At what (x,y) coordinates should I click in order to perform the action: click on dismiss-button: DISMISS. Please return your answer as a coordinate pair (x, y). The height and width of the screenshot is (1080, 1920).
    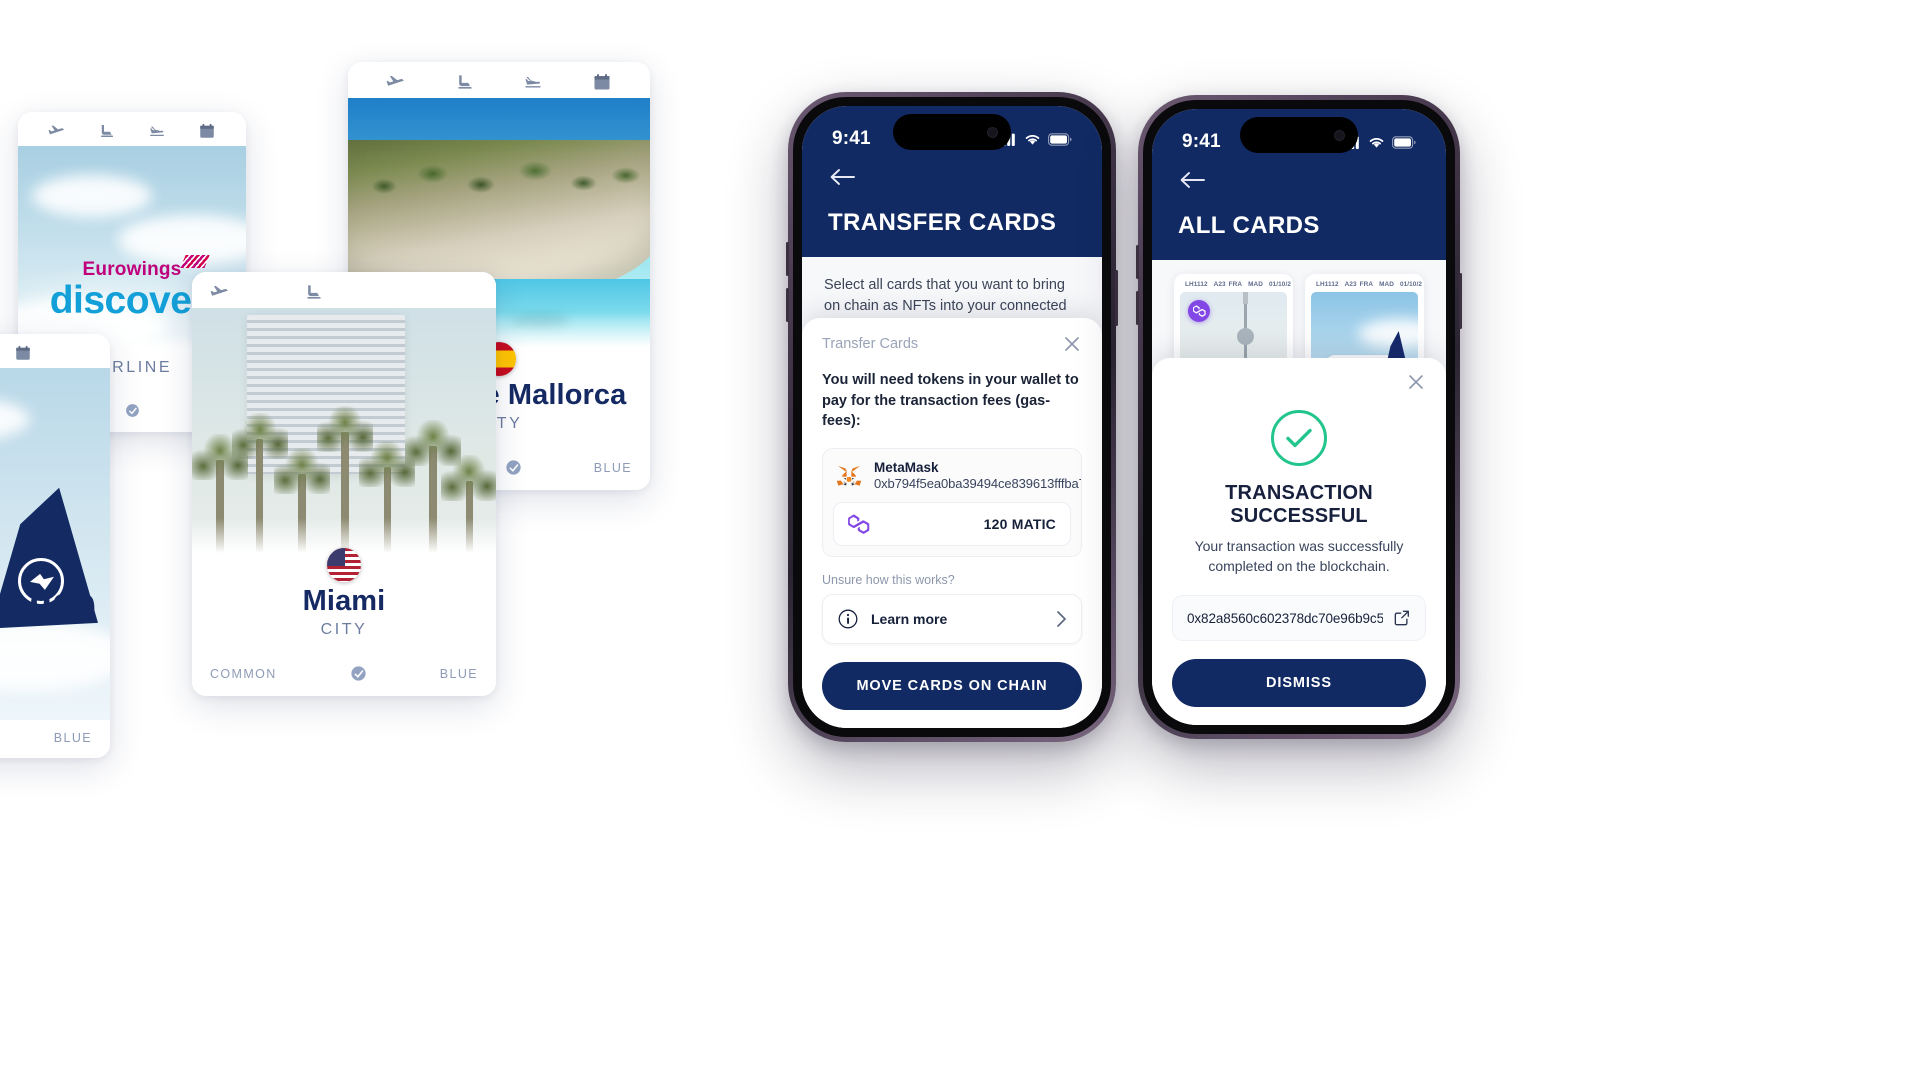
    Looking at the image, I should click on (1299, 683).